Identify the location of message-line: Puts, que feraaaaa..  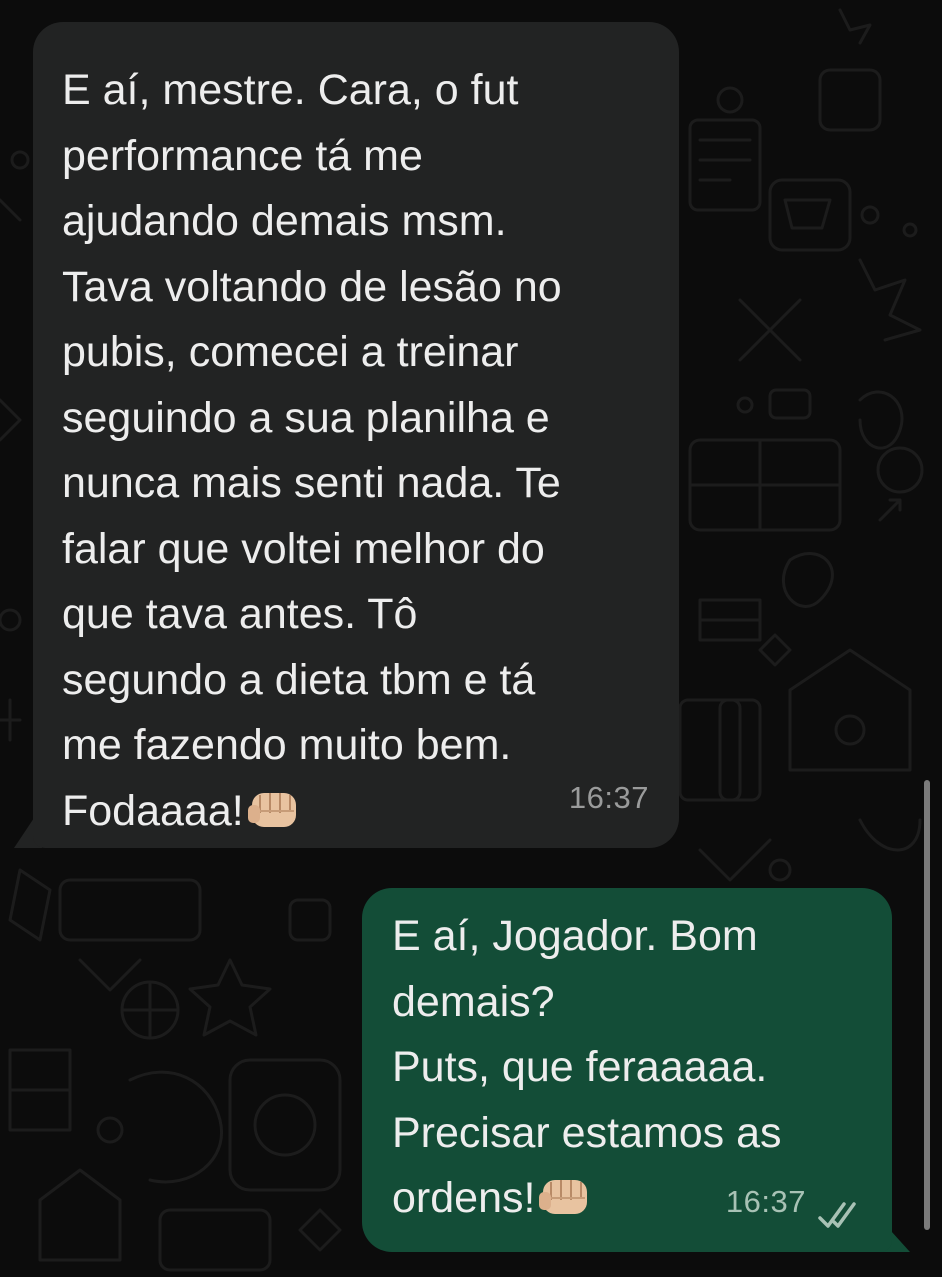
(580, 1067).